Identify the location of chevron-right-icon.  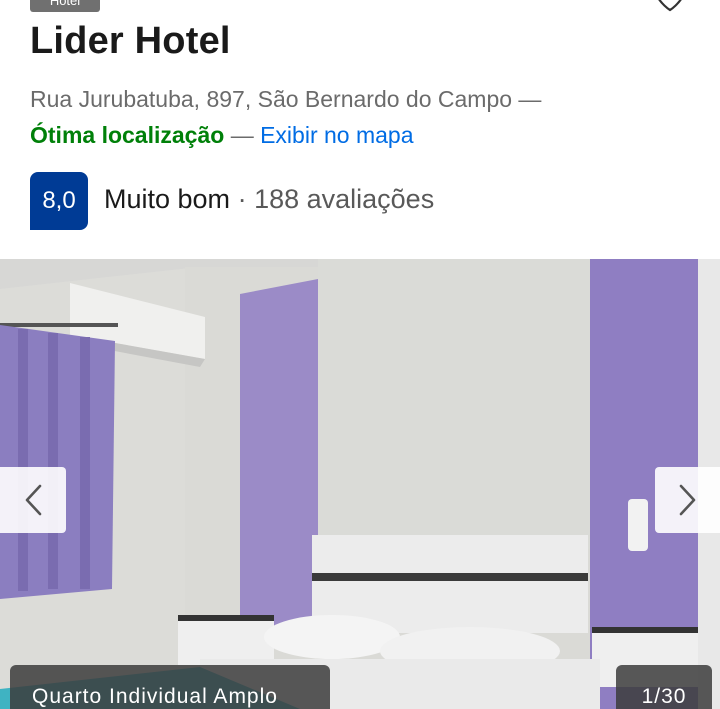
(687, 500).